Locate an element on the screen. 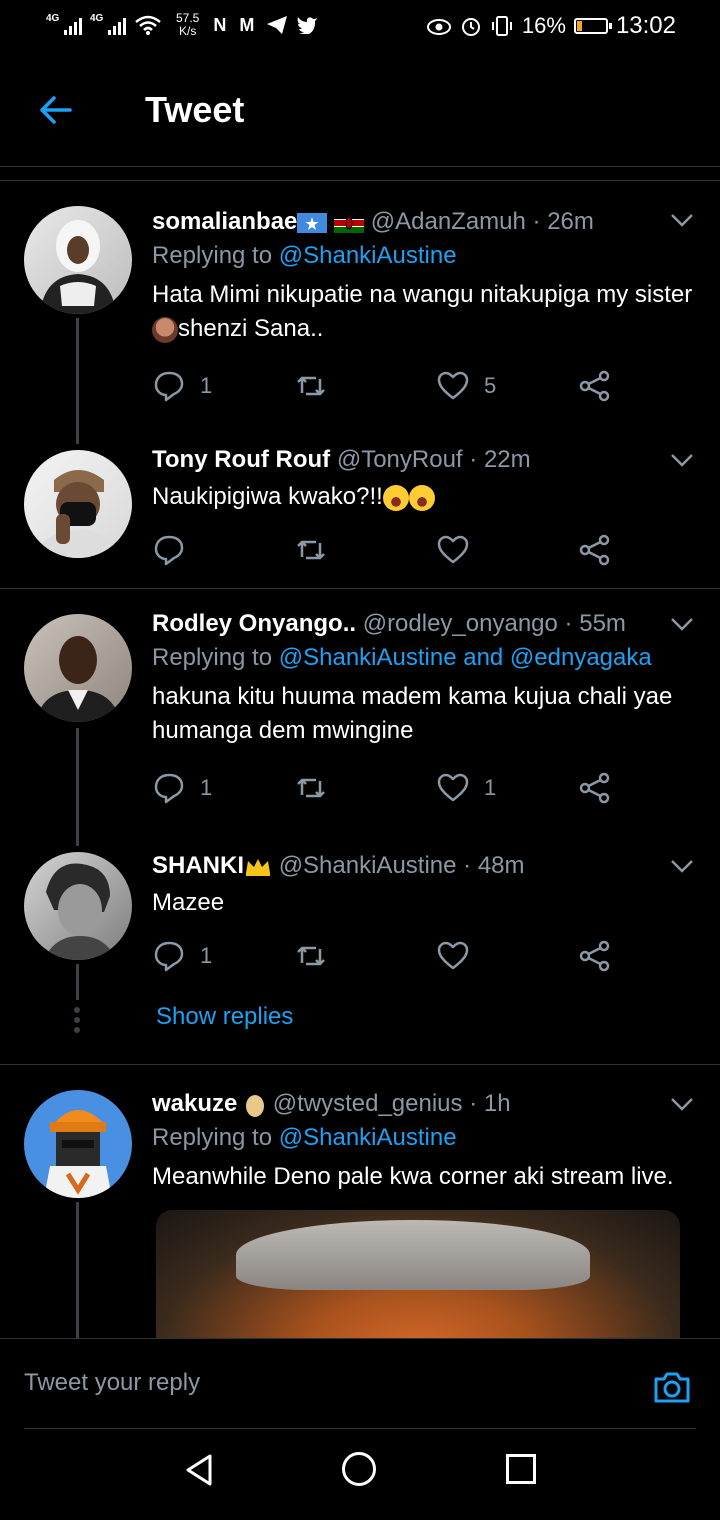 This screenshot has height=1520, width=720. retweet-icon is located at coordinates (311, 956).